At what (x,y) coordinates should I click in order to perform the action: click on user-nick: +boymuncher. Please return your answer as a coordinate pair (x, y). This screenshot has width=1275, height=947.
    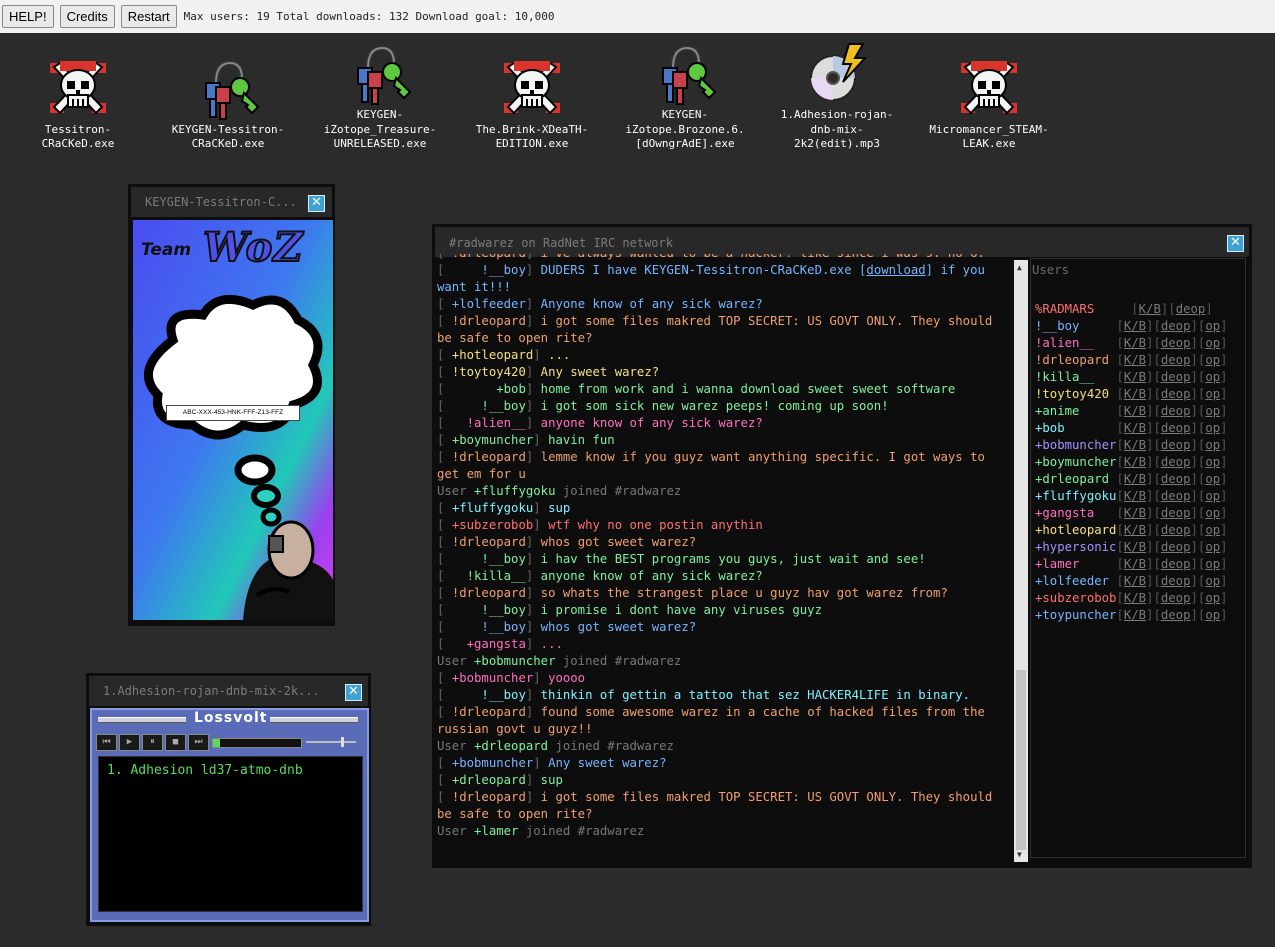
    Looking at the image, I should click on (1075, 462).